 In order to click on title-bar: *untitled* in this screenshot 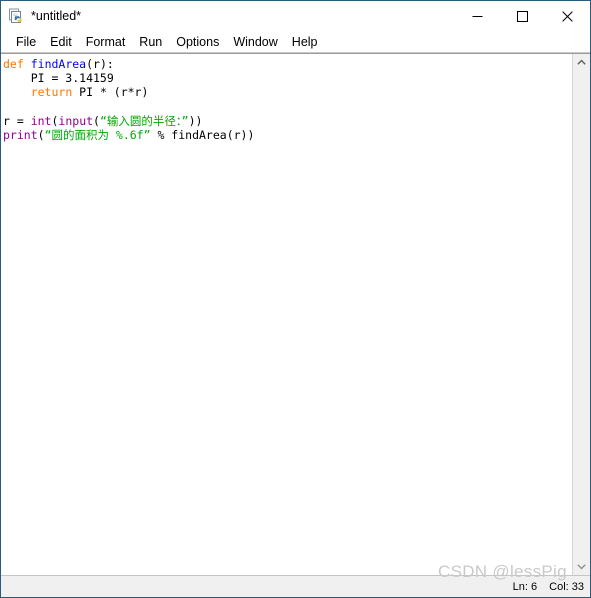, I will do `click(295, 16)`.